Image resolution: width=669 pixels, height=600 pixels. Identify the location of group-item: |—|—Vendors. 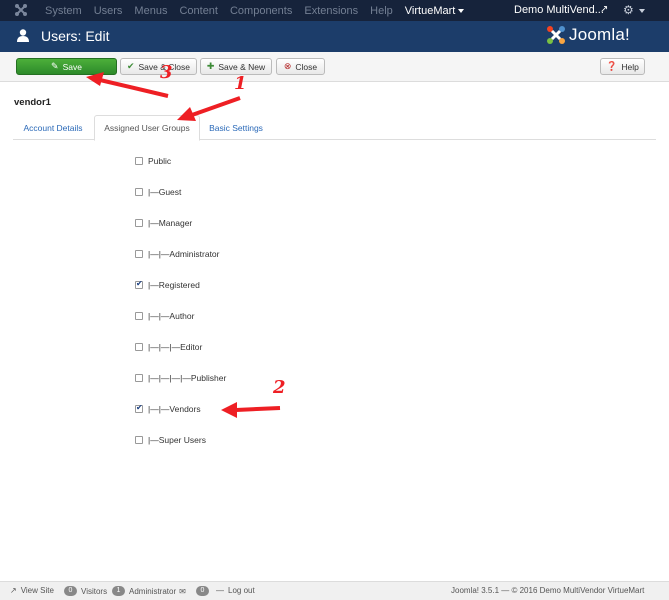
(168, 409).